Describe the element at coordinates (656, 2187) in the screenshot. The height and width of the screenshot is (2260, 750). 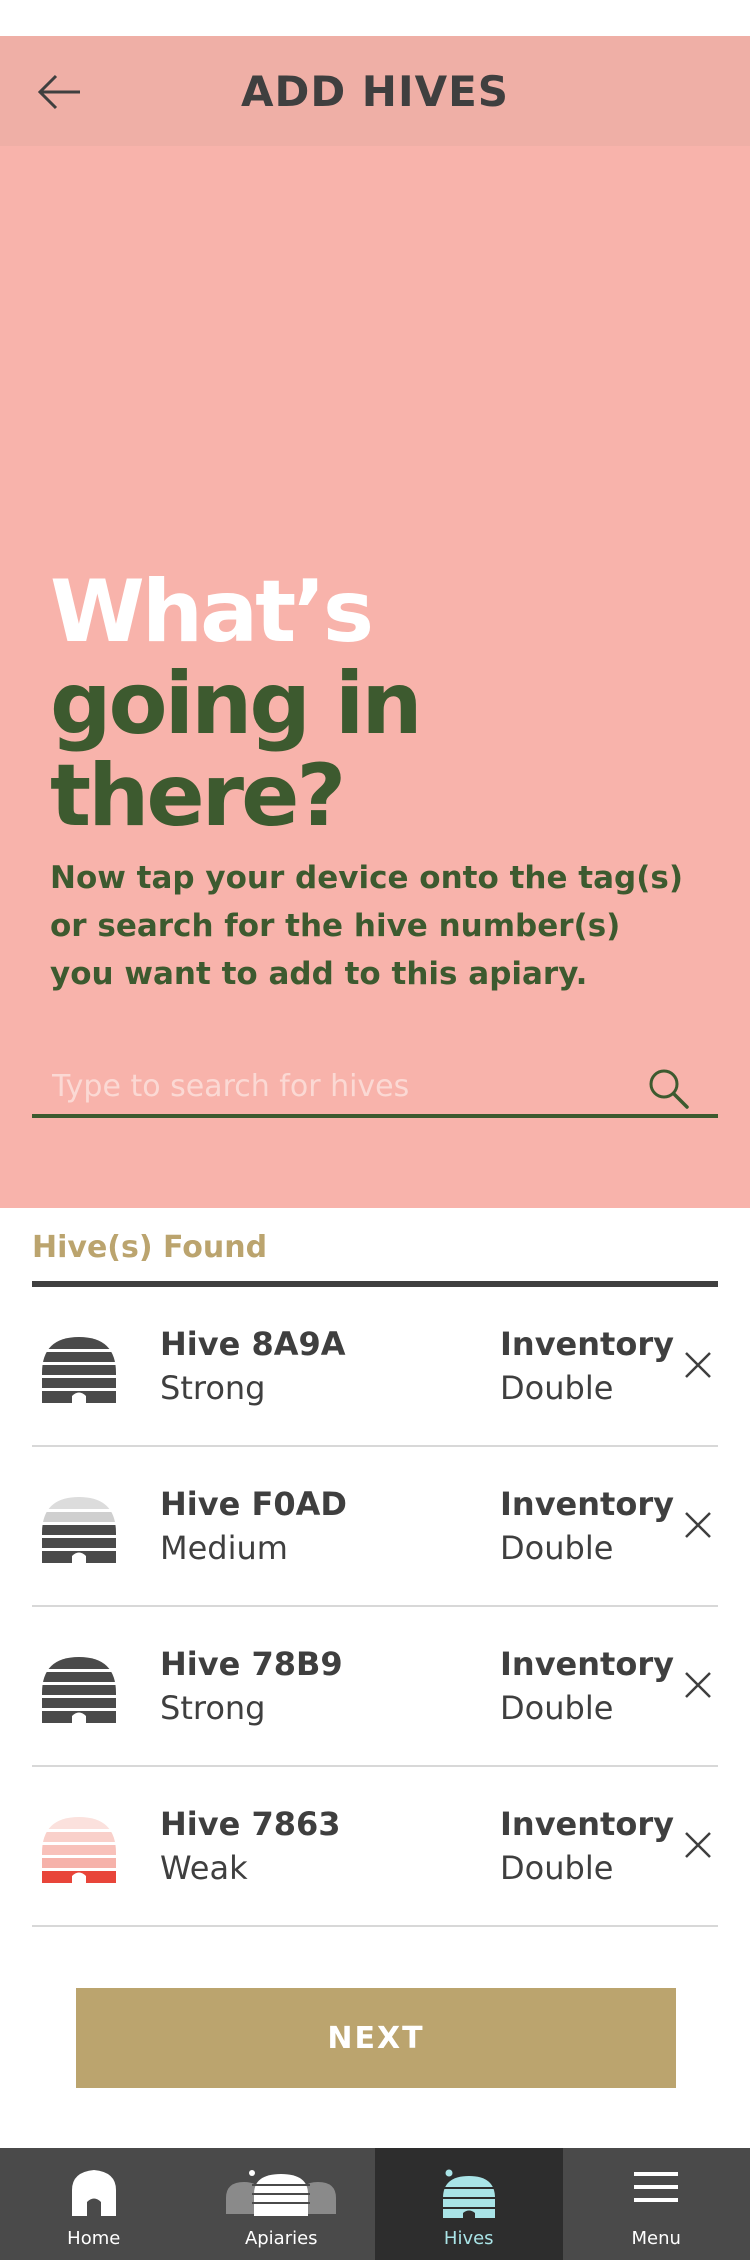
I see `menu-icon` at that location.